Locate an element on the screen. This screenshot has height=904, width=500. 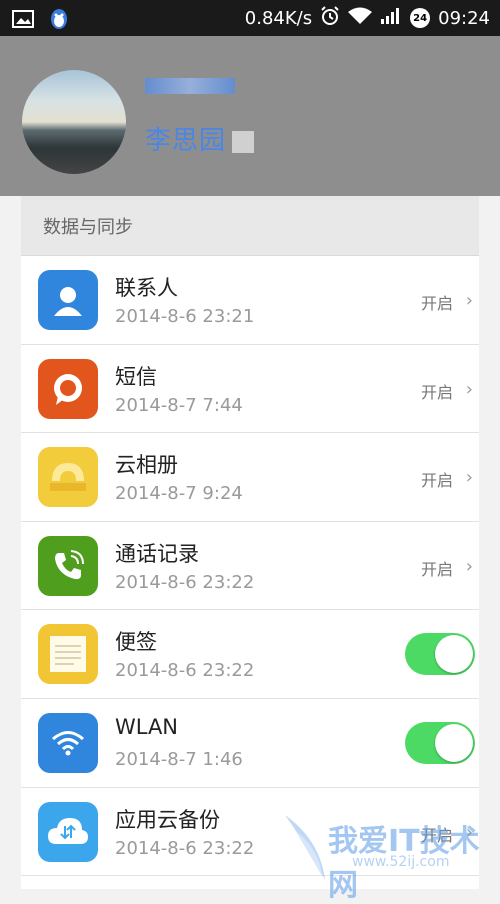
sync-item-title: 联系人 is located at coordinates (146, 288).